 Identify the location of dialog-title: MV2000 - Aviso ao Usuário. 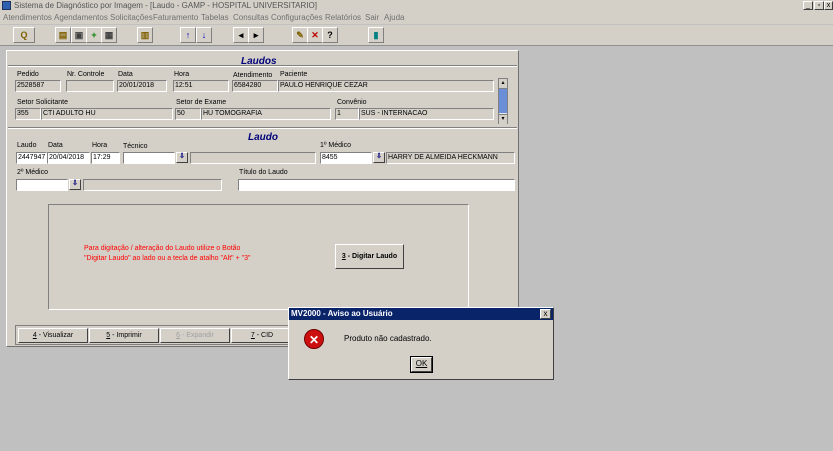
(342, 313).